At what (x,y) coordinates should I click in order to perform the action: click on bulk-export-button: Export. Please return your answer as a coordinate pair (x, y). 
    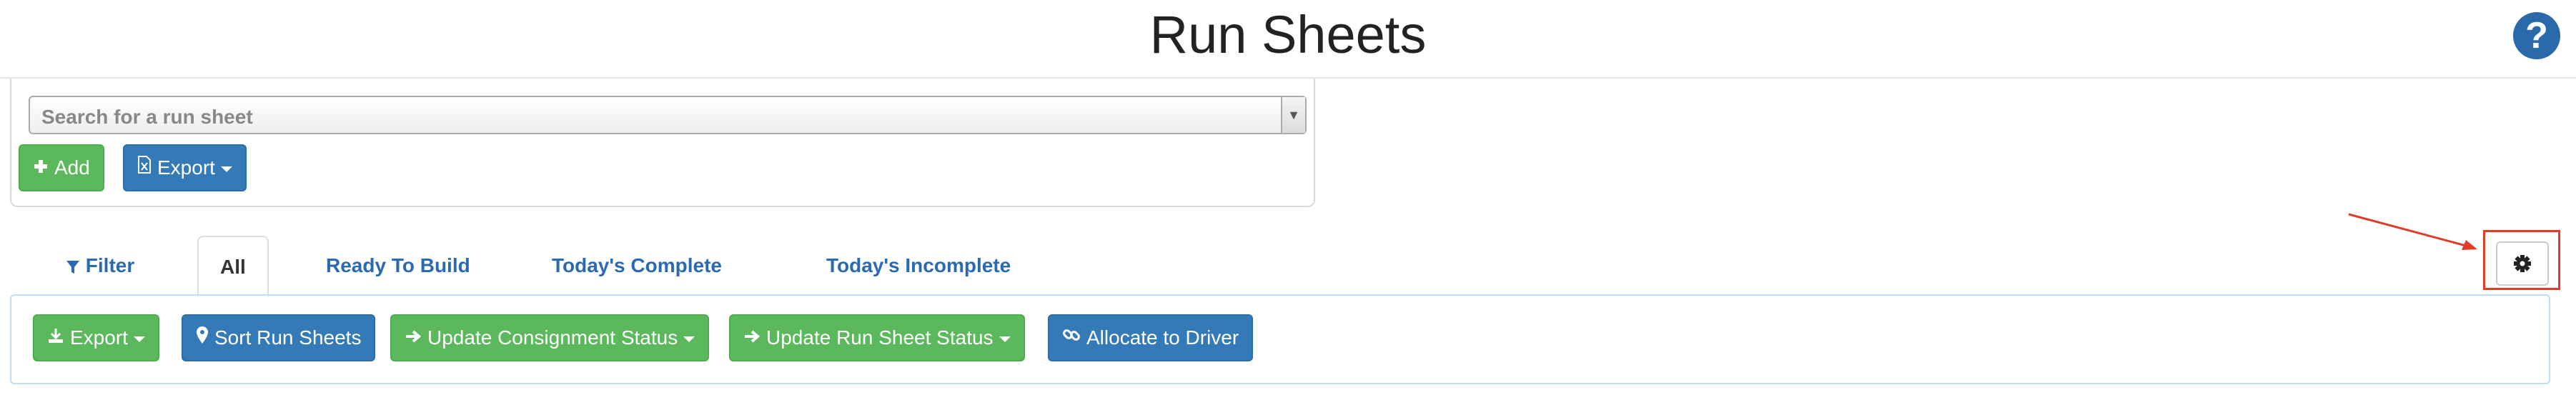
    Looking at the image, I should click on (96, 337).